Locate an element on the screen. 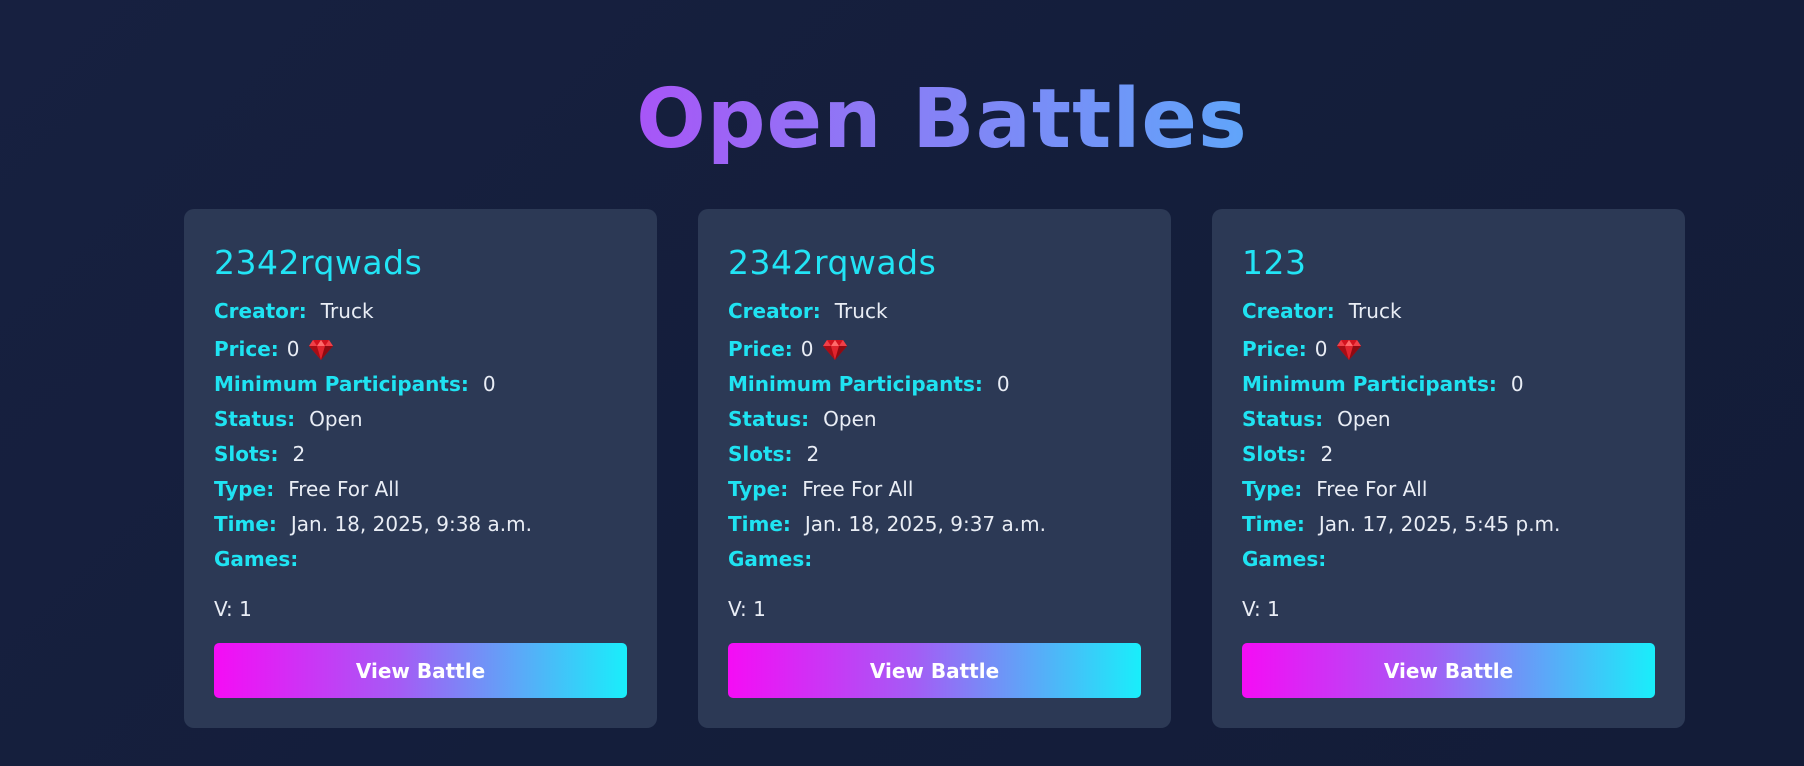 The width and height of the screenshot is (1804, 766). time-row: Time: Jan. 18, 2025, 9:37 a.m. is located at coordinates (934, 524).